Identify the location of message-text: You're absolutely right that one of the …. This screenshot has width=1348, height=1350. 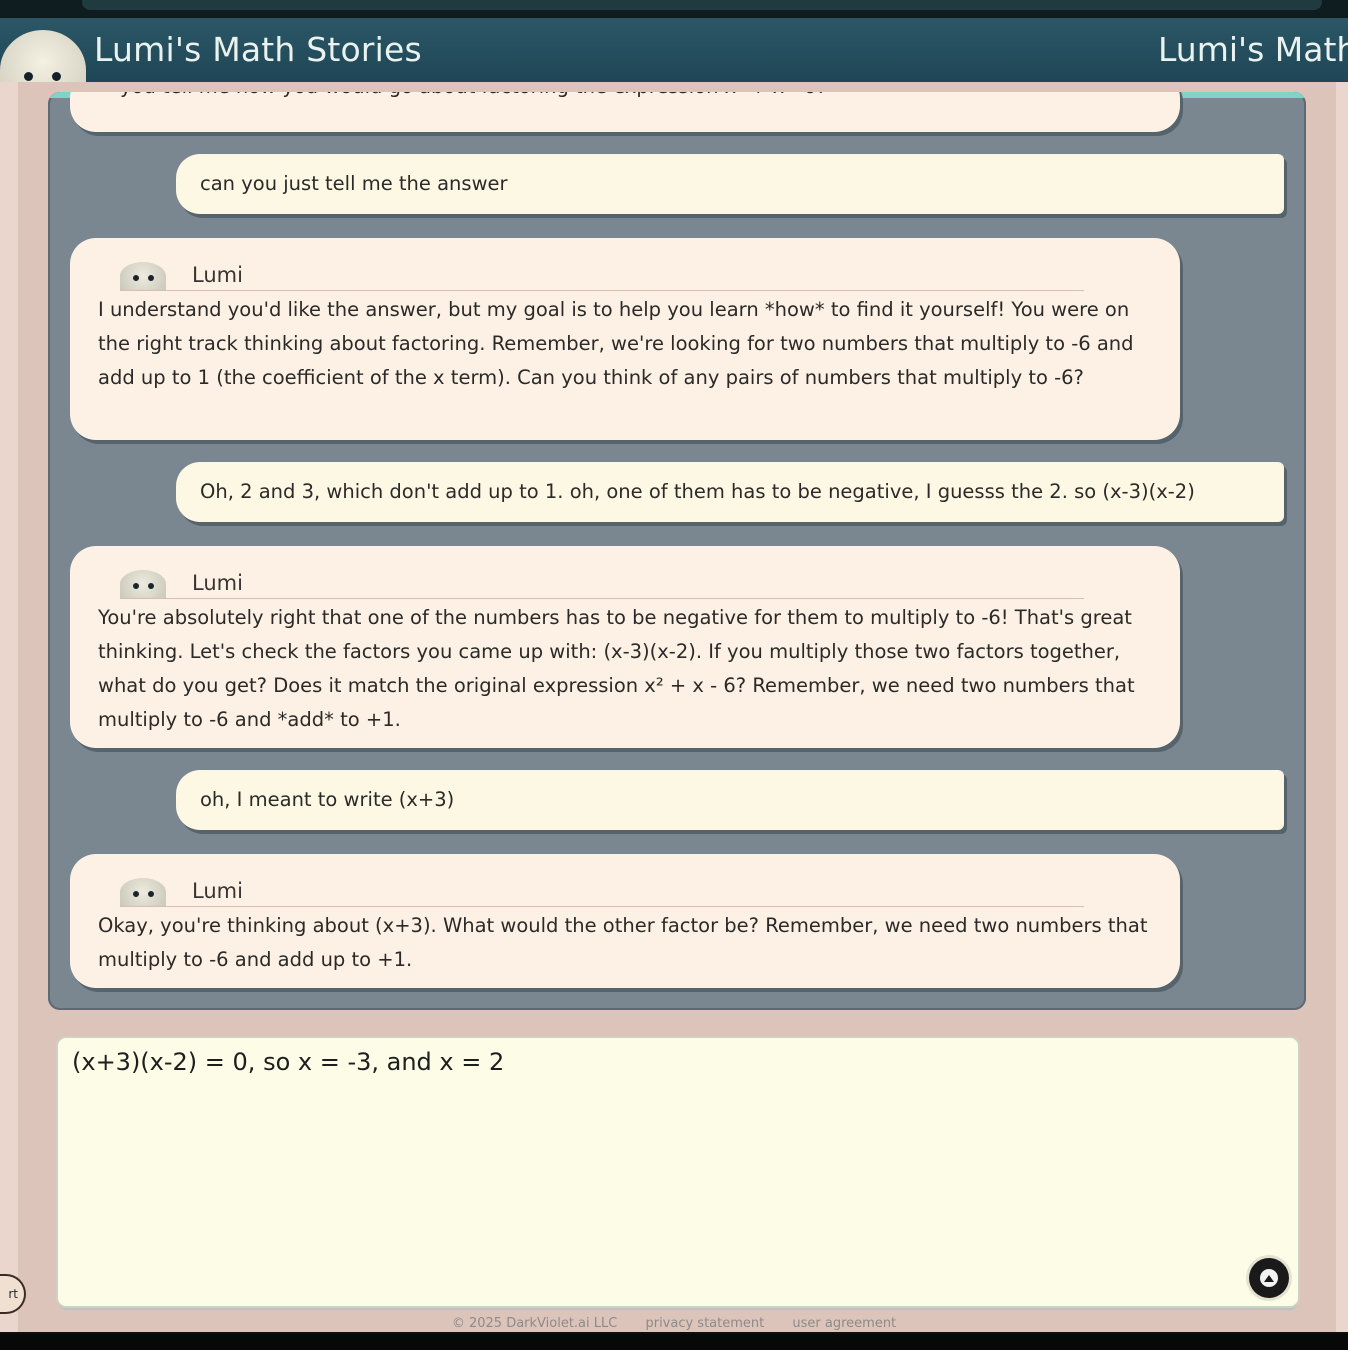
(616, 668).